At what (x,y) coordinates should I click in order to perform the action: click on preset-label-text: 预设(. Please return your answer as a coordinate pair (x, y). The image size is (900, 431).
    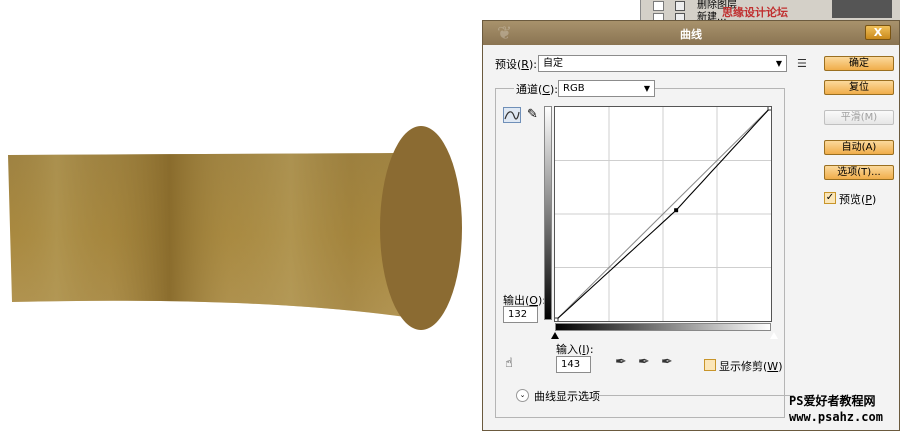
    Looking at the image, I should click on (508, 64).